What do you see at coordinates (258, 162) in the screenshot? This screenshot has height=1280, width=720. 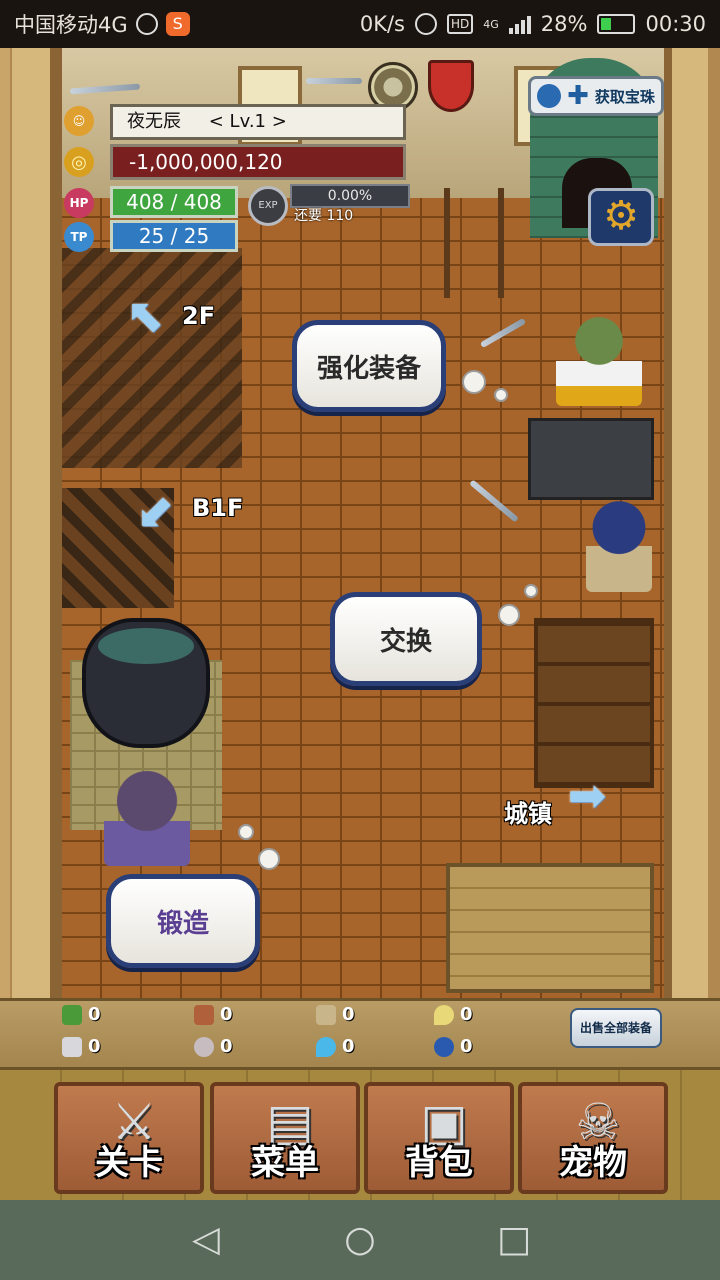 I see `gold-amount: -1,000,000,120` at bounding box center [258, 162].